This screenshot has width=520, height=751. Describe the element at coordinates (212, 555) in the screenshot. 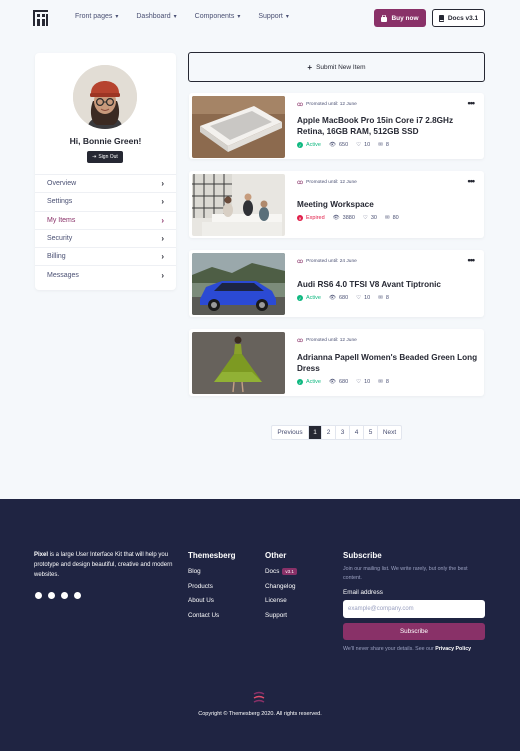

I see `footer-col-title: Themesberg` at that location.